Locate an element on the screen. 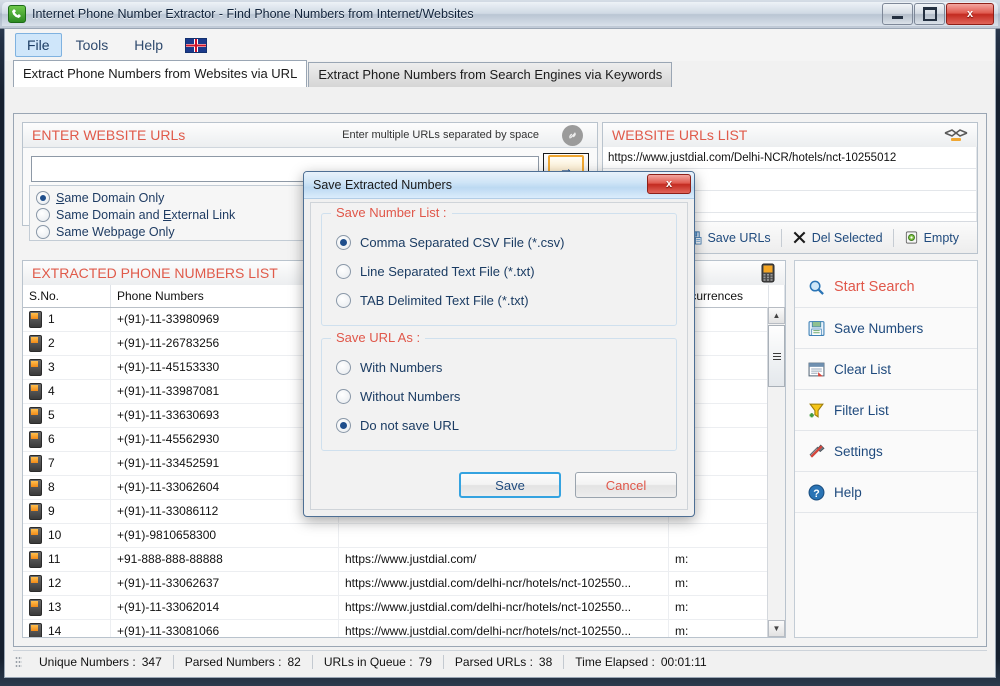 The height and width of the screenshot is (686, 1000). cell-sno: 14 is located at coordinates (67, 628).